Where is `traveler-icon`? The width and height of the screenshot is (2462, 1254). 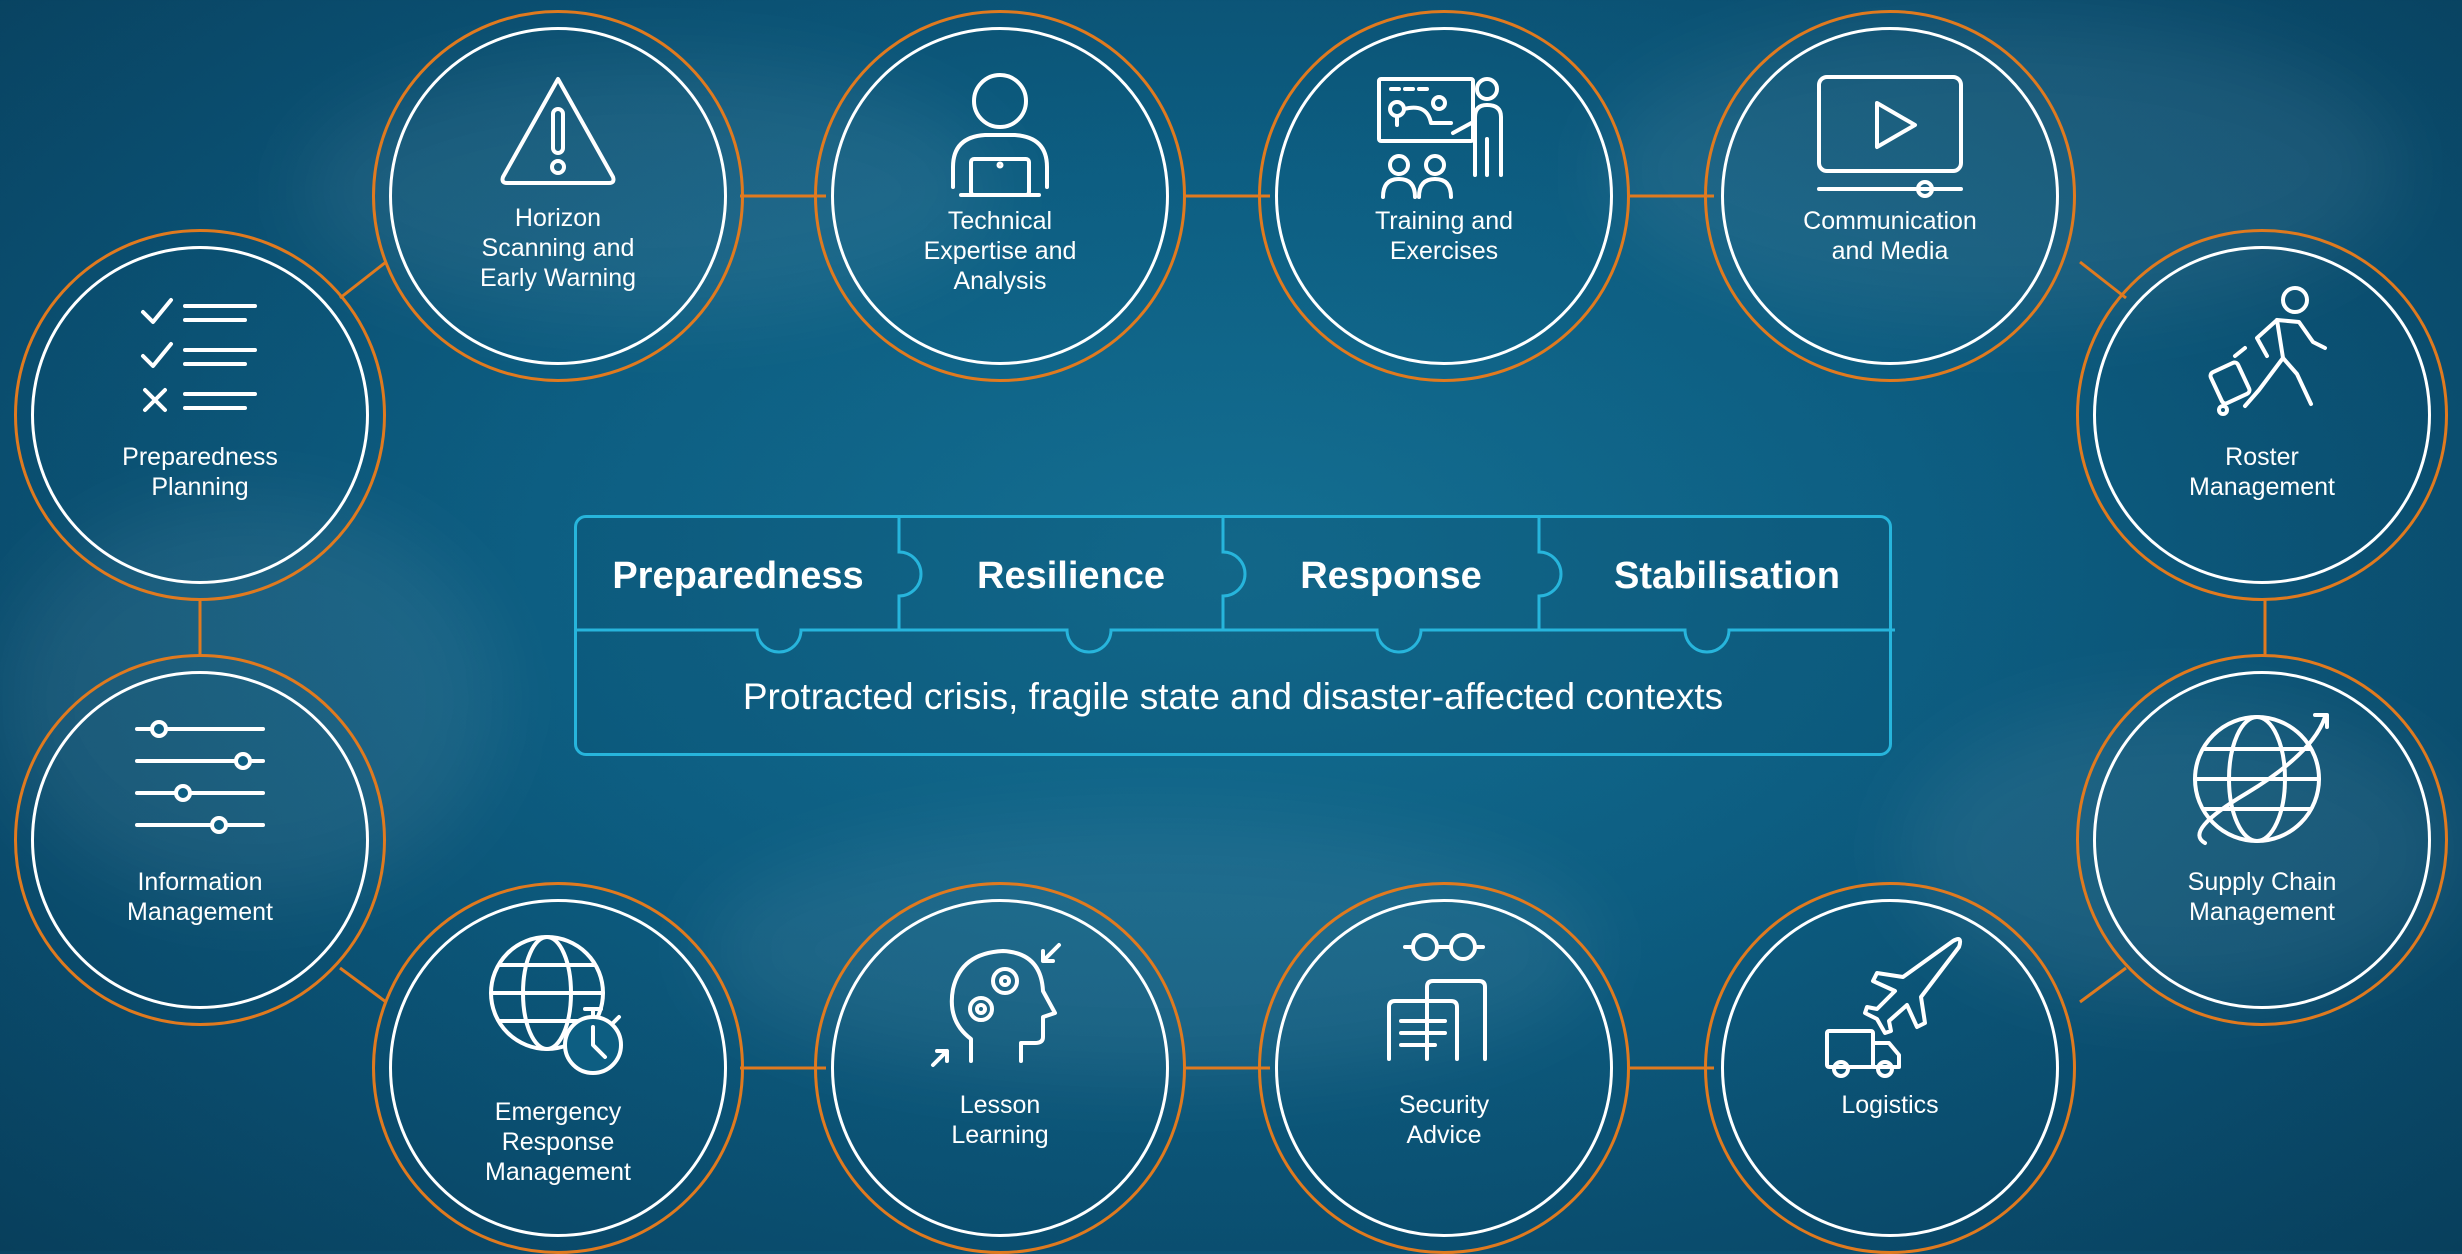 traveler-icon is located at coordinates (2262, 353).